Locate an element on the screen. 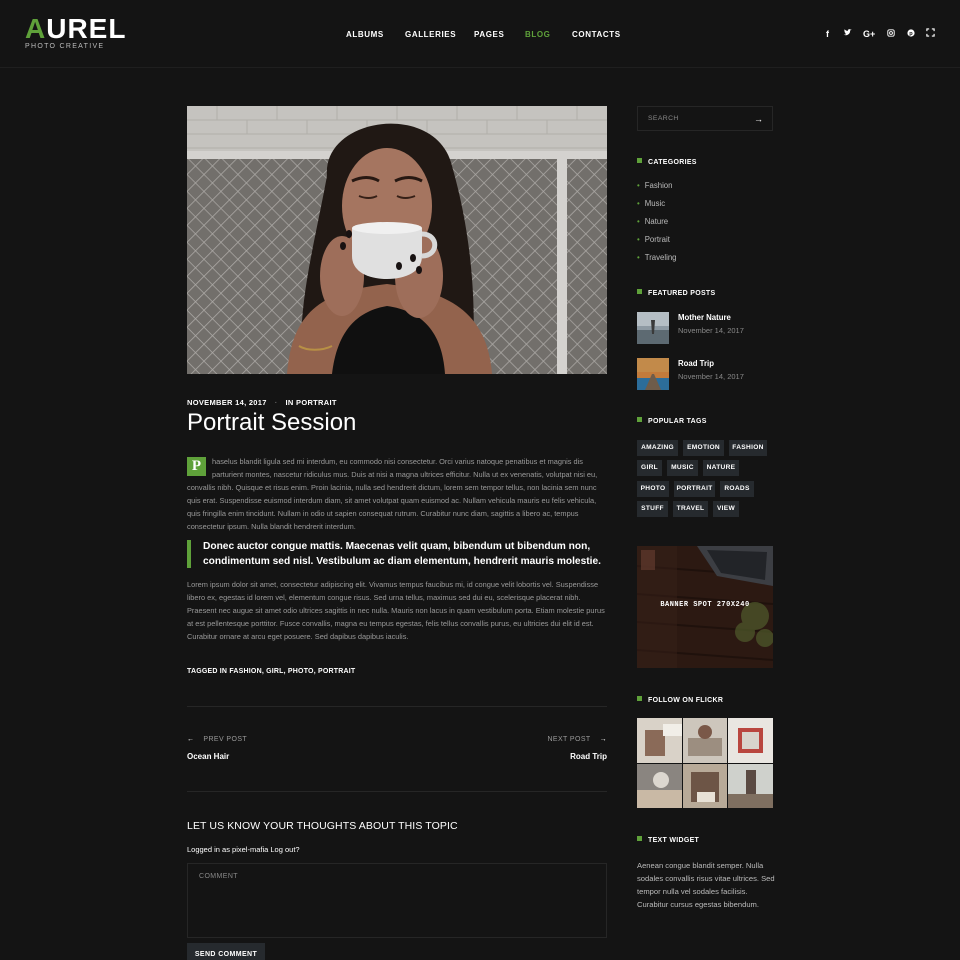  flickr-gallery is located at coordinates (705, 763).